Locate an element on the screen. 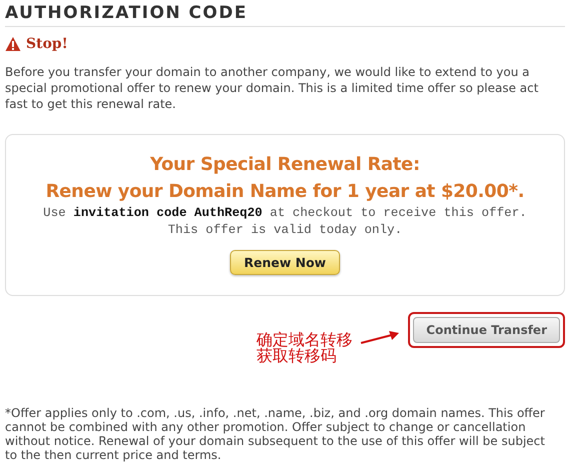 The height and width of the screenshot is (472, 571). offer-detail: This offer is valid today only. is located at coordinates (285, 230).